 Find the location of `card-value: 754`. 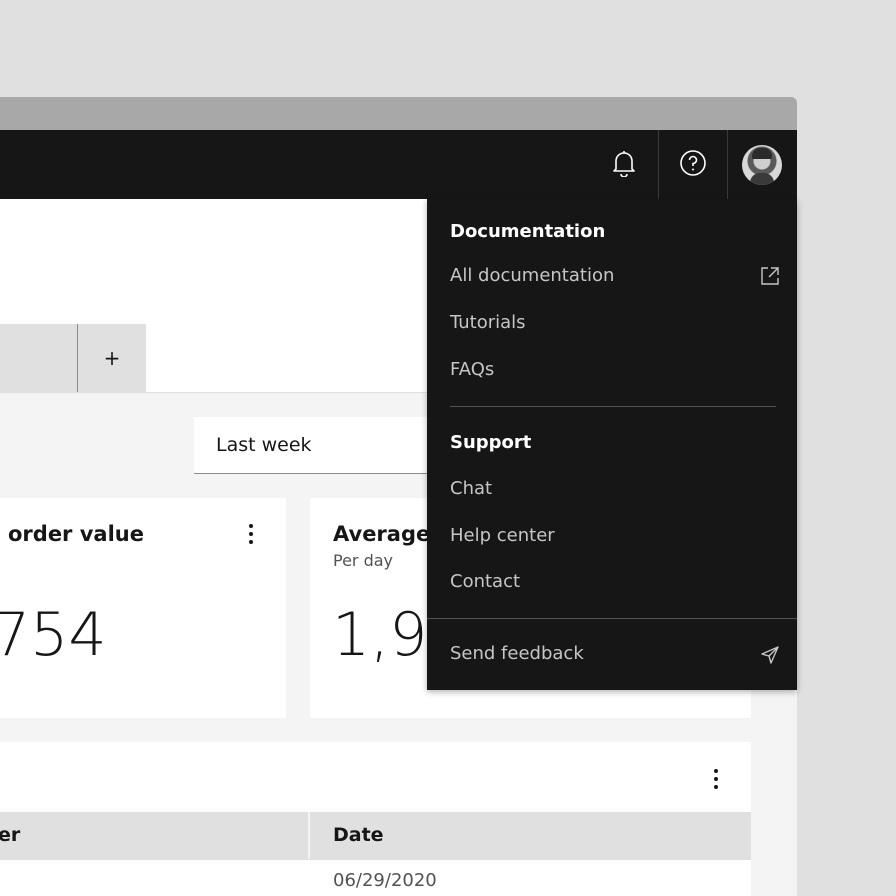

card-value: 754 is located at coordinates (53, 635).